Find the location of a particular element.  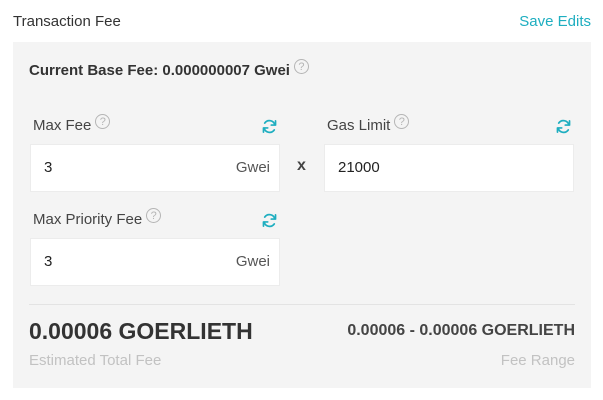

max-priority-fee-label: Max Priority Fee is located at coordinates (88, 219).